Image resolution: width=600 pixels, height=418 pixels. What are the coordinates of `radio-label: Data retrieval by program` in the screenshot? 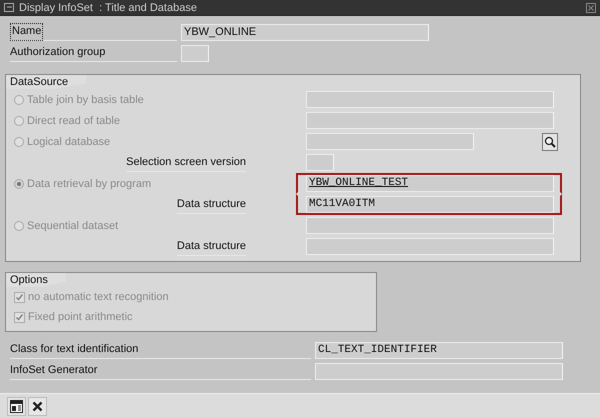 It's located at (89, 184).